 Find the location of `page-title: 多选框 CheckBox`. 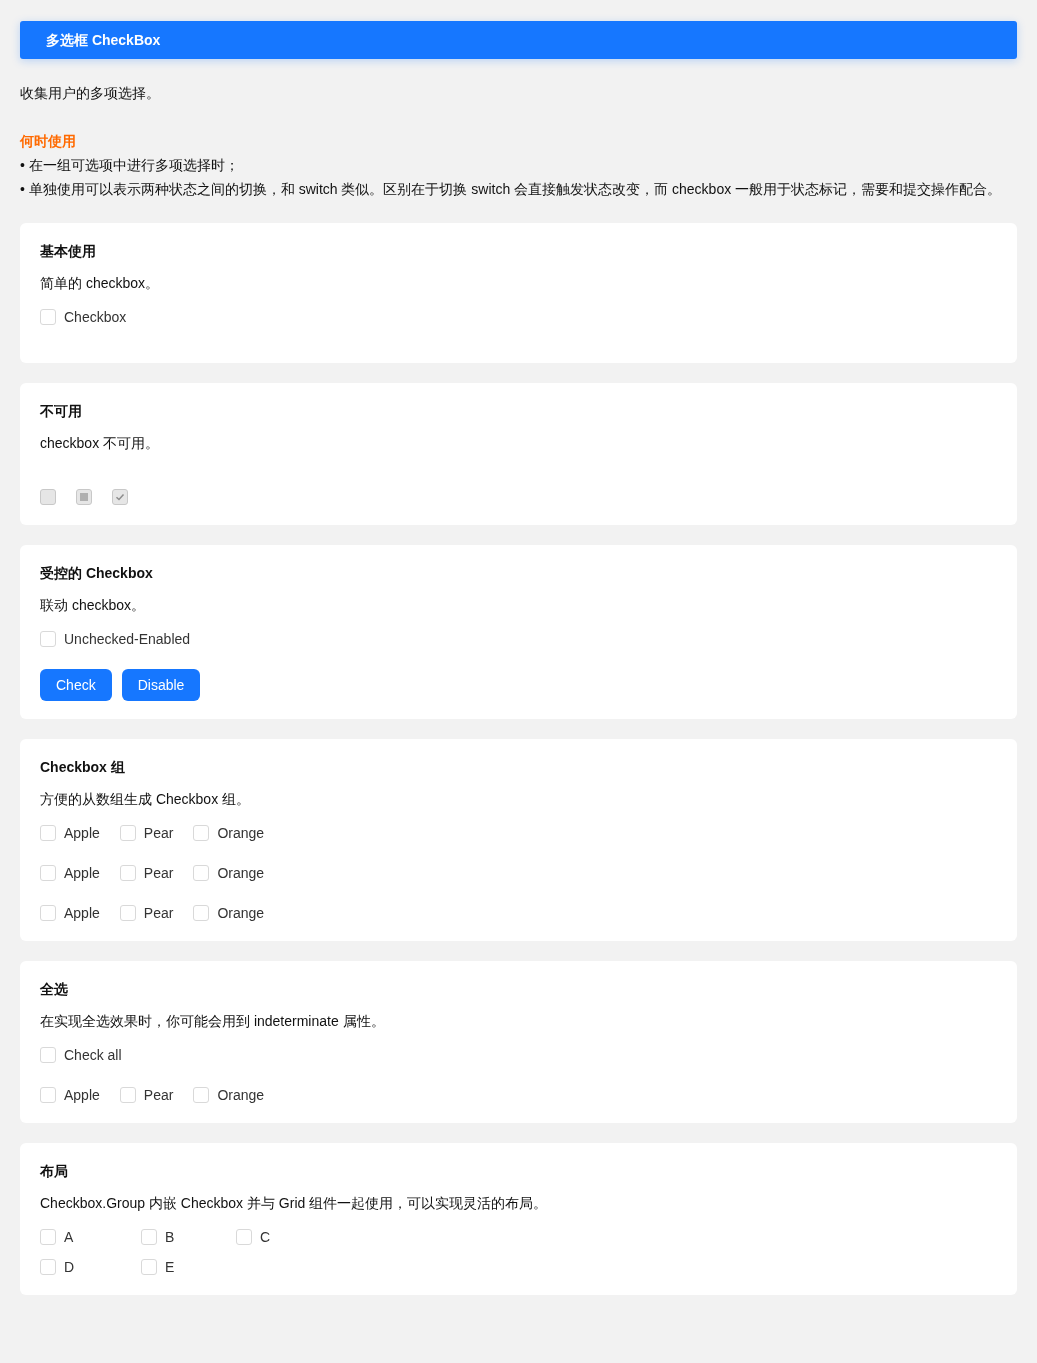

page-title: 多选框 CheckBox is located at coordinates (103, 40).